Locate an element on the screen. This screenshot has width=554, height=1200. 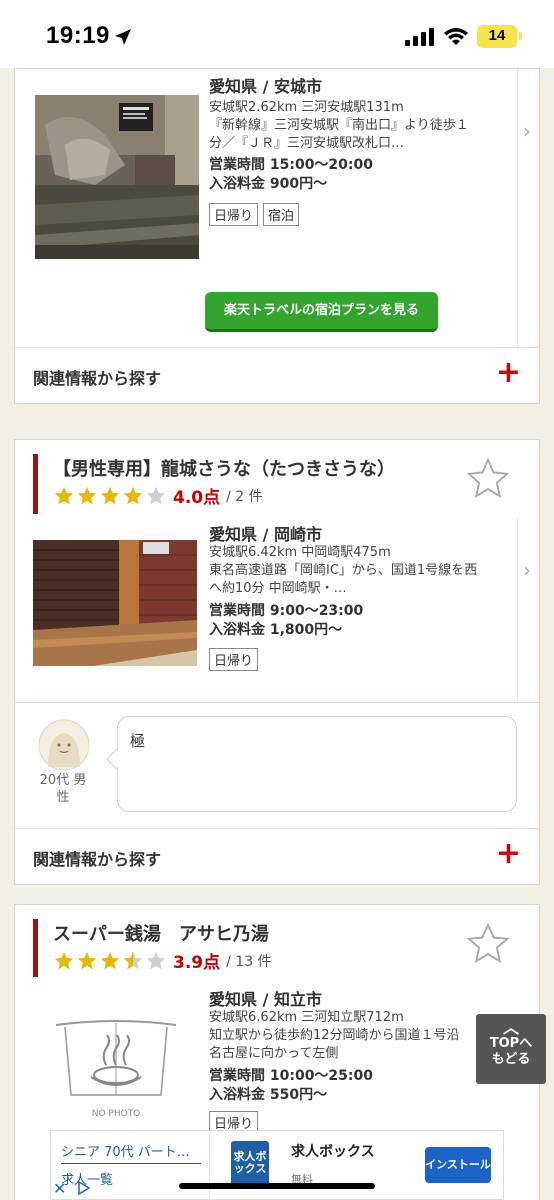
status-bar: 19:19 14 is located at coordinates (277, 34).